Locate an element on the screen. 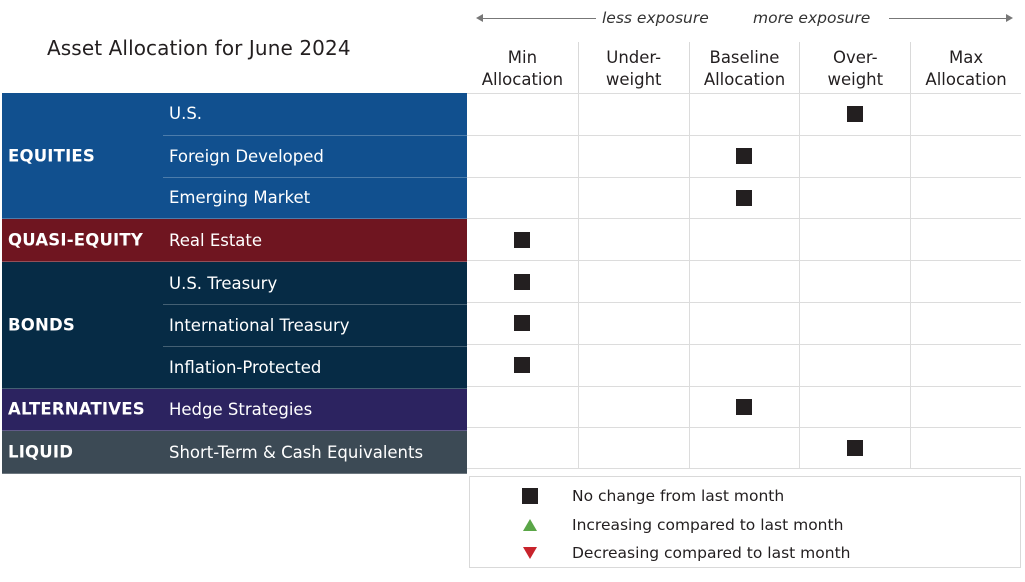 This screenshot has height=582, width=1025. square-icon is located at coordinates (530, 496).